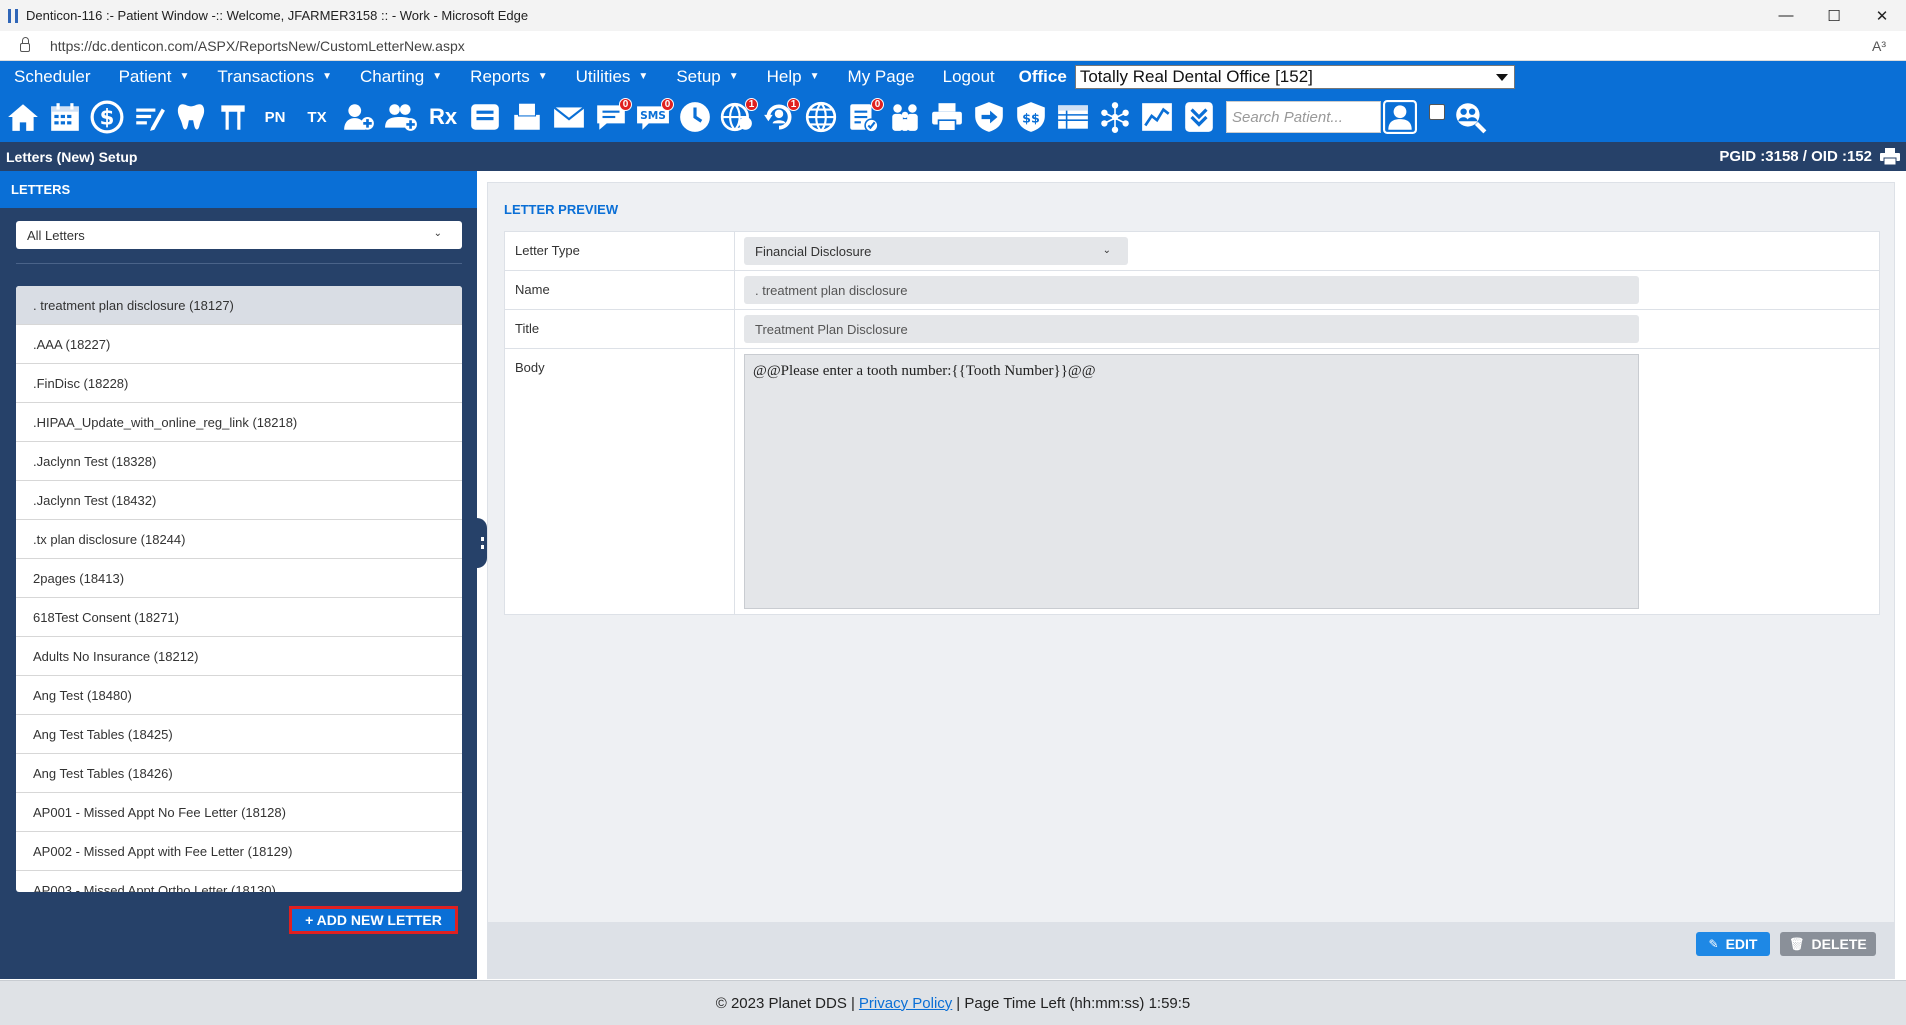 The height and width of the screenshot is (1025, 1906). Describe the element at coordinates (107, 117) in the screenshot. I see `dollar-icon: $` at that location.